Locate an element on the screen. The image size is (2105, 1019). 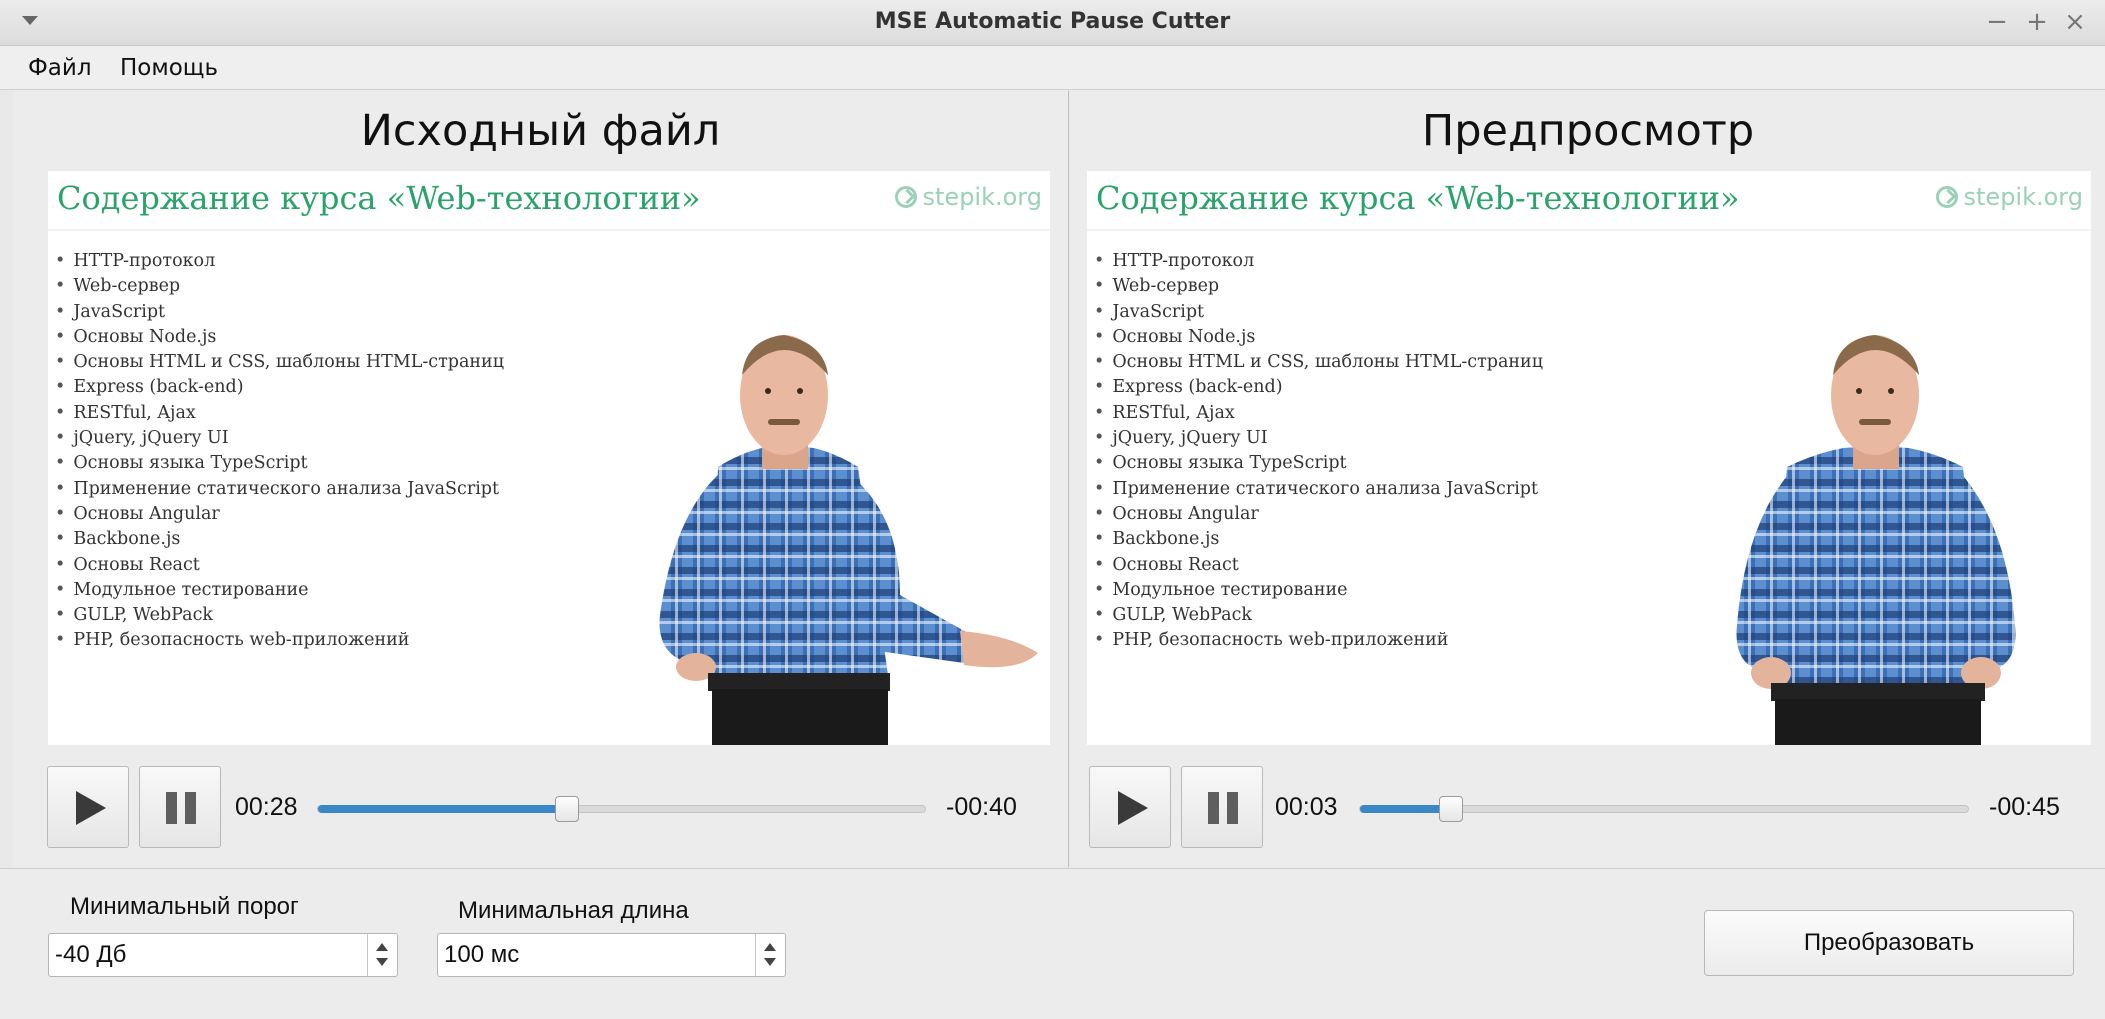
source-time-remaining: -00:40 is located at coordinates (981, 807).